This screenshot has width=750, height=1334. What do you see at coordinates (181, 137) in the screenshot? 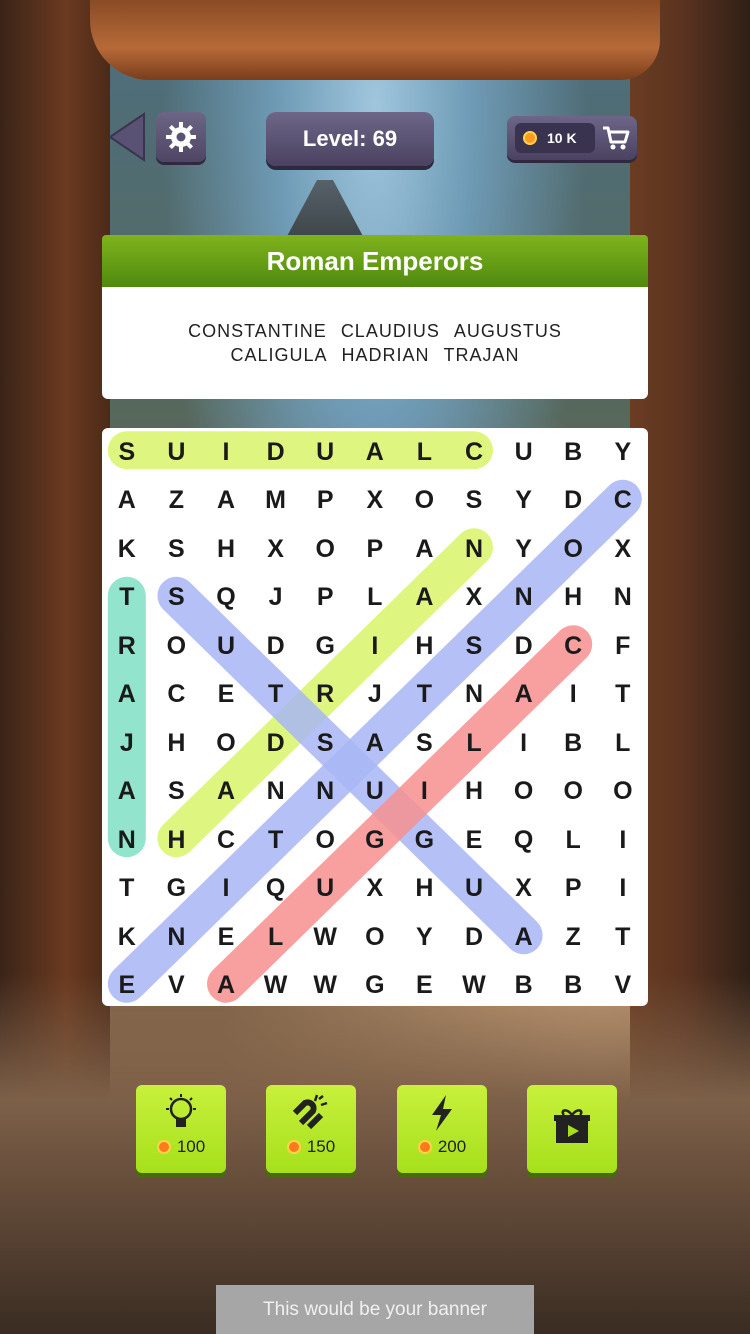
I see `settings-button` at bounding box center [181, 137].